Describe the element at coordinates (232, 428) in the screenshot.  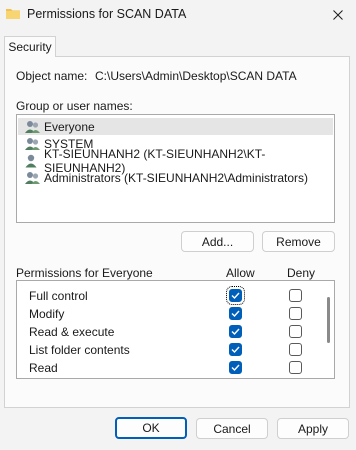
I see `cancel-button: Cancel` at that location.